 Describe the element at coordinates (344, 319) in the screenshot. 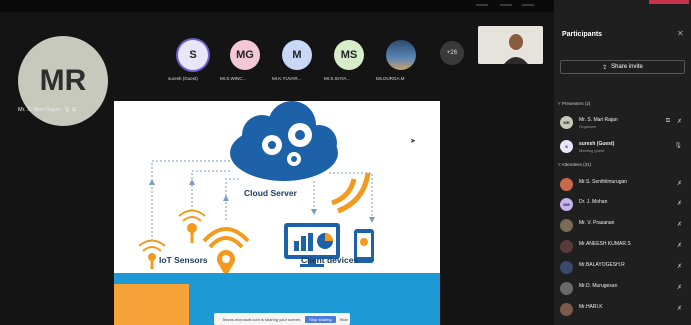

I see `hide-button: Hide` at that location.